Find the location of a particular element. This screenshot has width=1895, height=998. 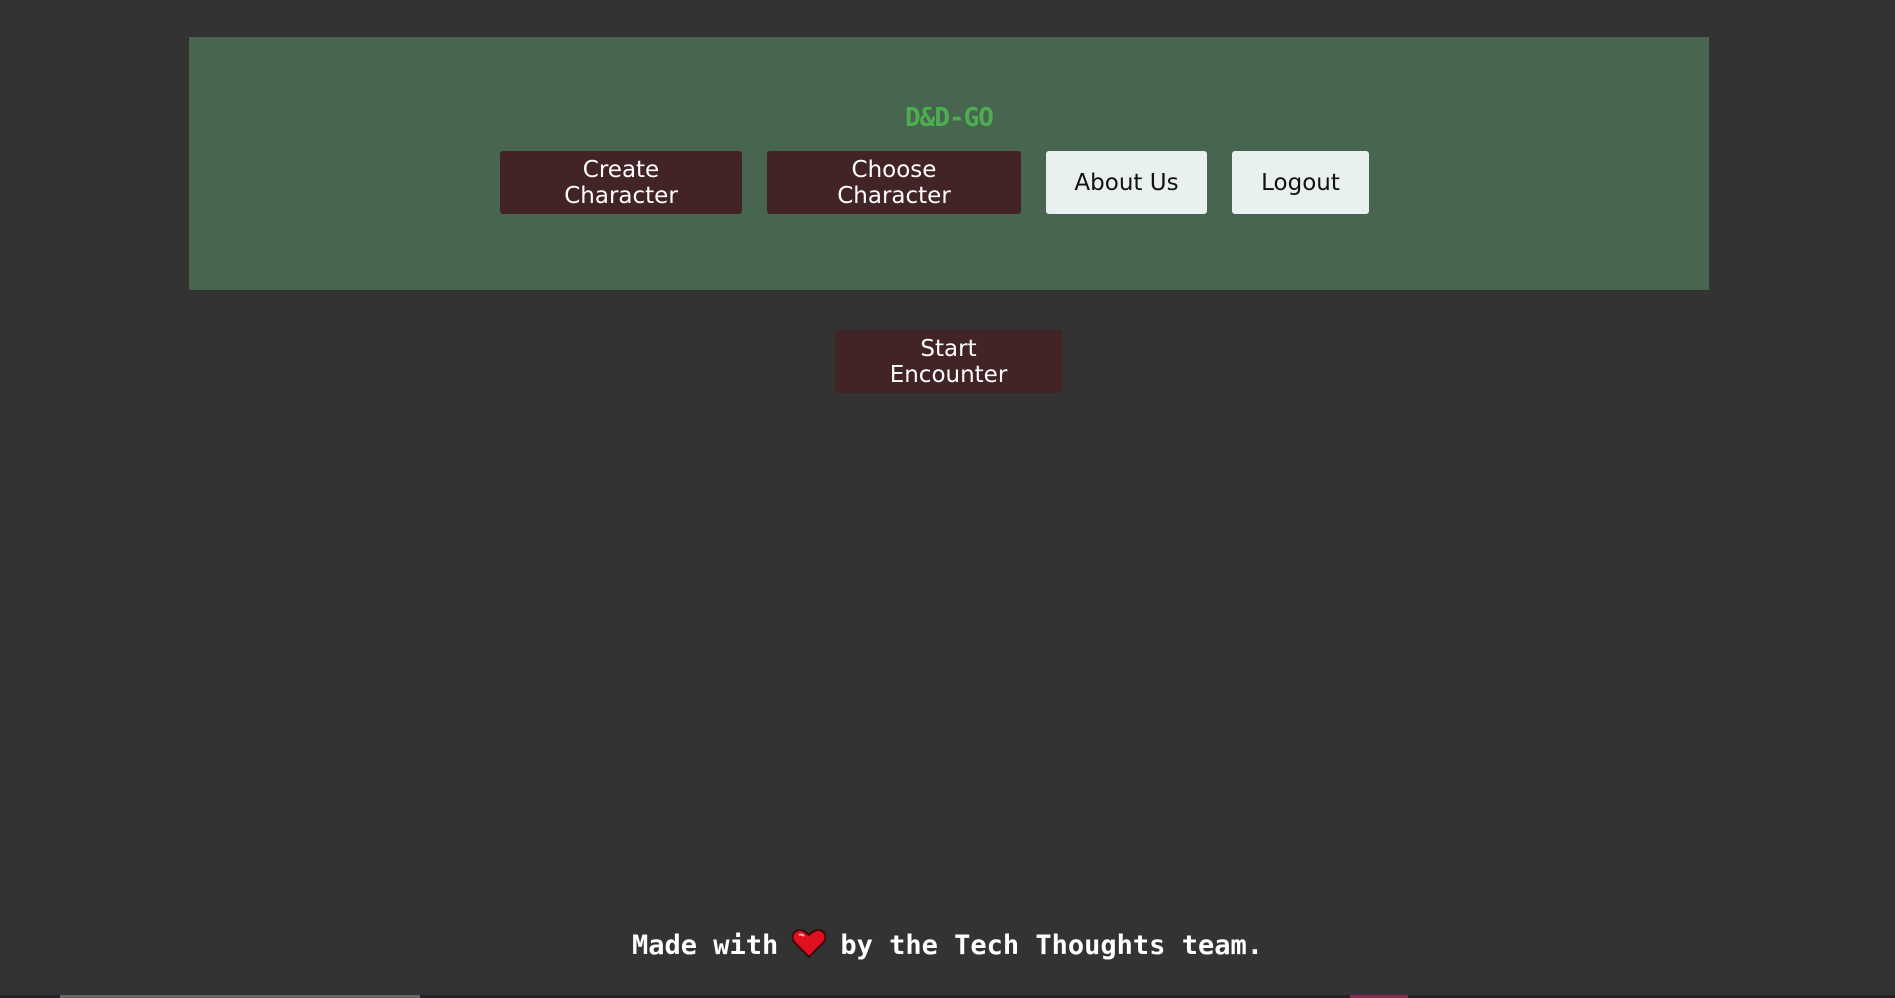

site-footer: Made with by the Tech Thoughts team. is located at coordinates (947, 946).